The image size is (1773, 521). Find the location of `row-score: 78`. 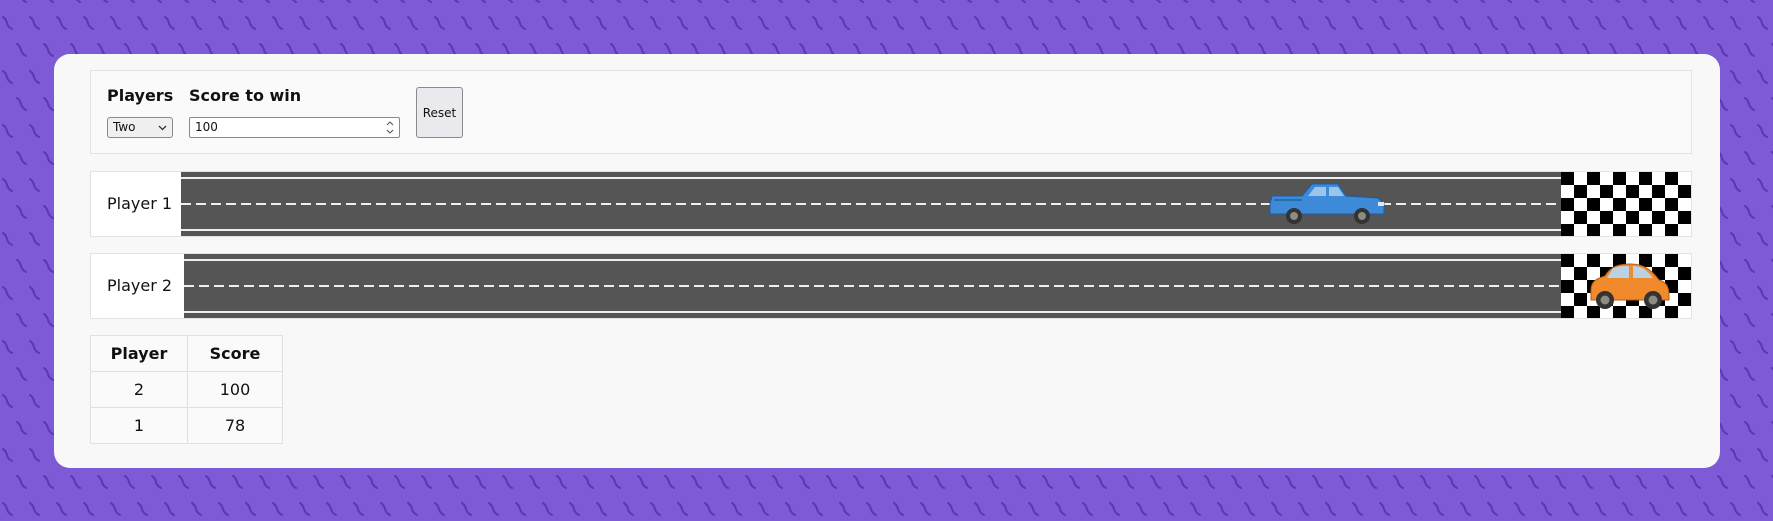

row-score: 78 is located at coordinates (235, 425).